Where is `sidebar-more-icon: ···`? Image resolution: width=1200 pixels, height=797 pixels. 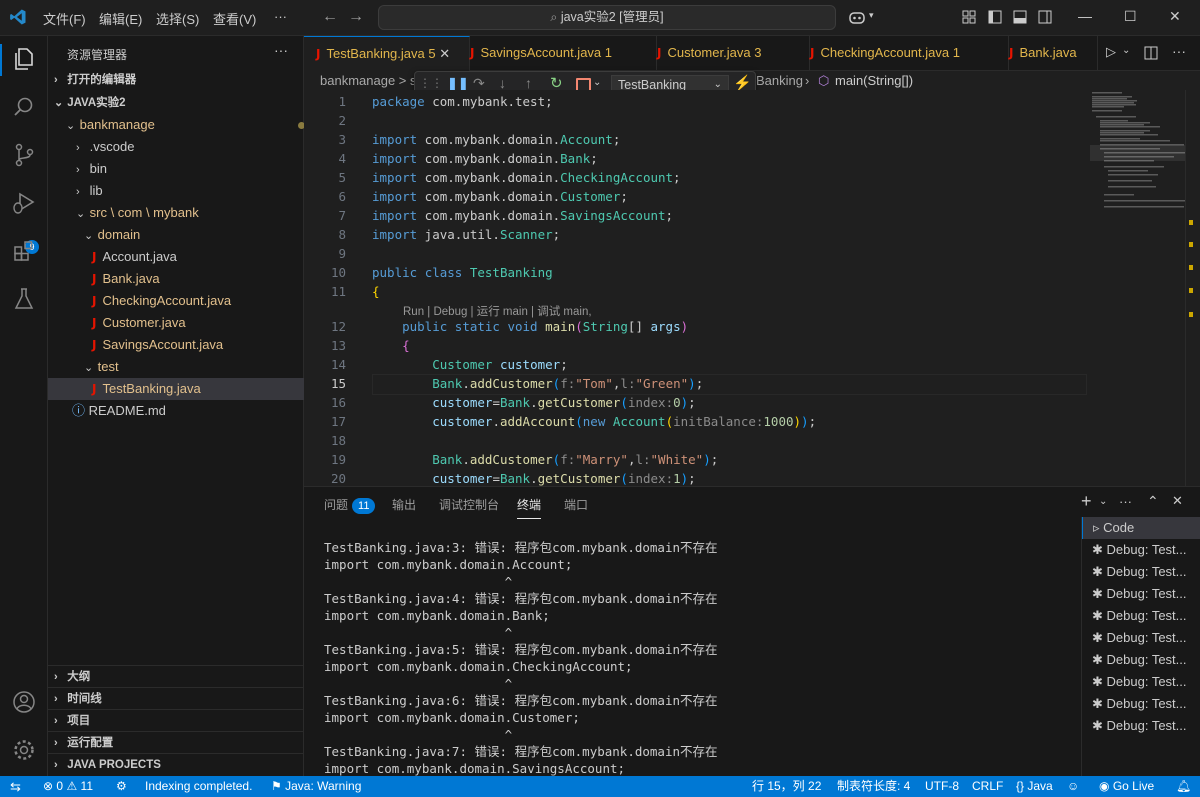
sidebar-more-icon: ··· is located at coordinates (281, 50).